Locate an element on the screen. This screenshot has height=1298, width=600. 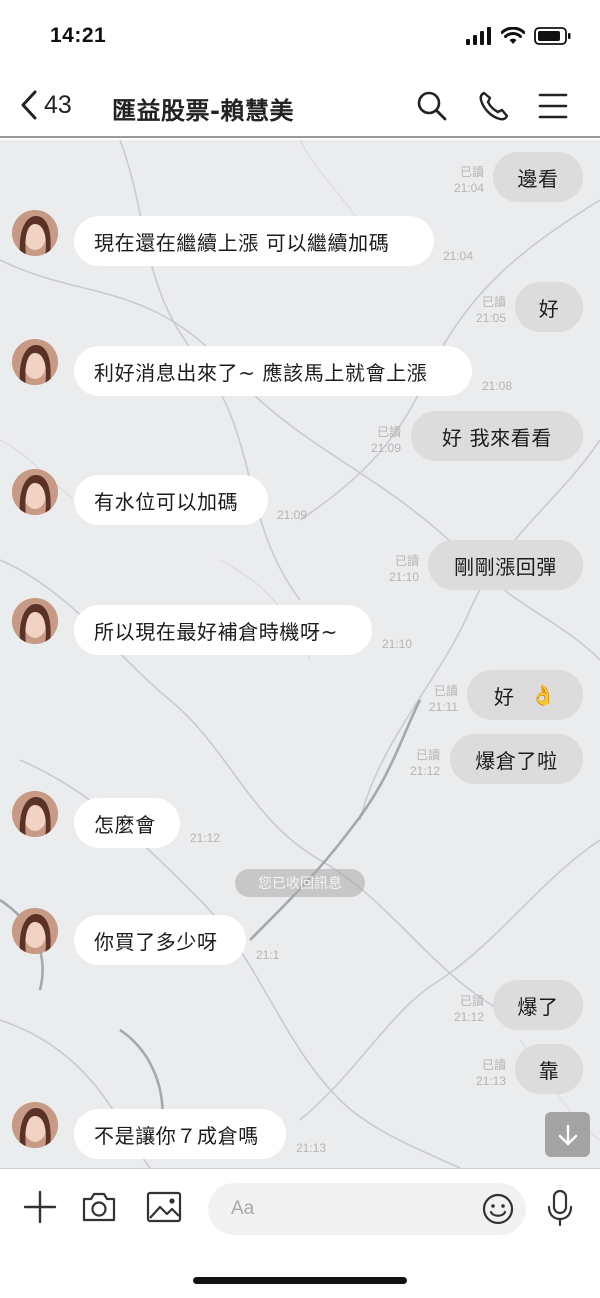
wifi-icon is located at coordinates (513, 35).